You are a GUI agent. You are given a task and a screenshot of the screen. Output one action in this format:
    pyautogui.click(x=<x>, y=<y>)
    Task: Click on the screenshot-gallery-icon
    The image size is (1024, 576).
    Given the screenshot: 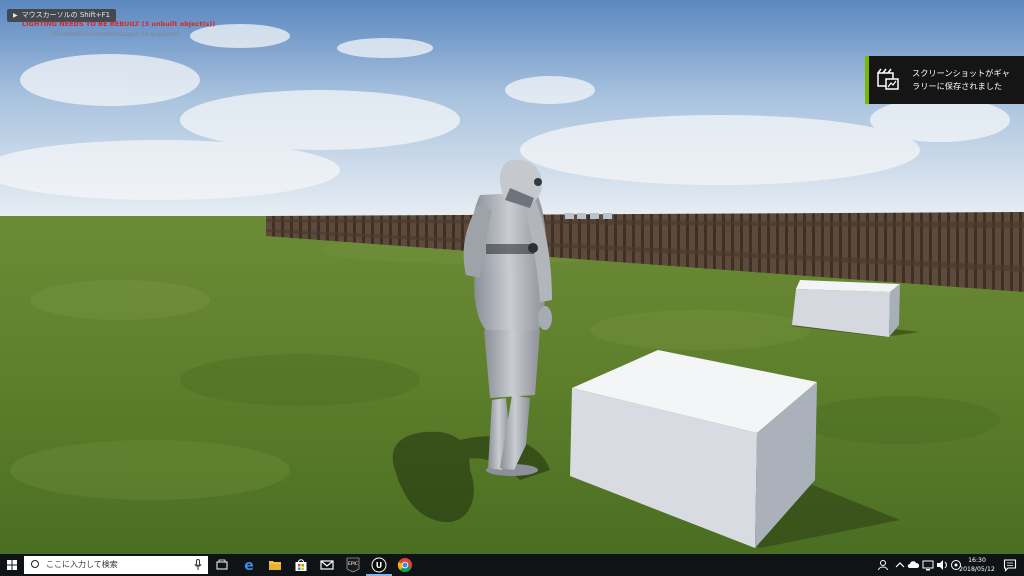 What is the action you would take?
    pyautogui.click(x=888, y=79)
    